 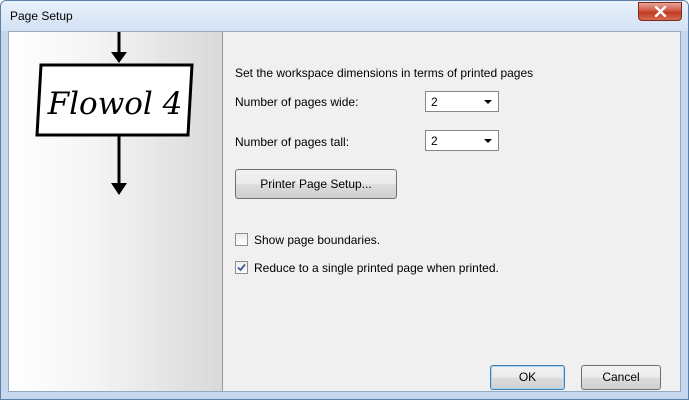 What do you see at coordinates (344, 16) in the screenshot?
I see `title-bar: Page Setup` at bounding box center [344, 16].